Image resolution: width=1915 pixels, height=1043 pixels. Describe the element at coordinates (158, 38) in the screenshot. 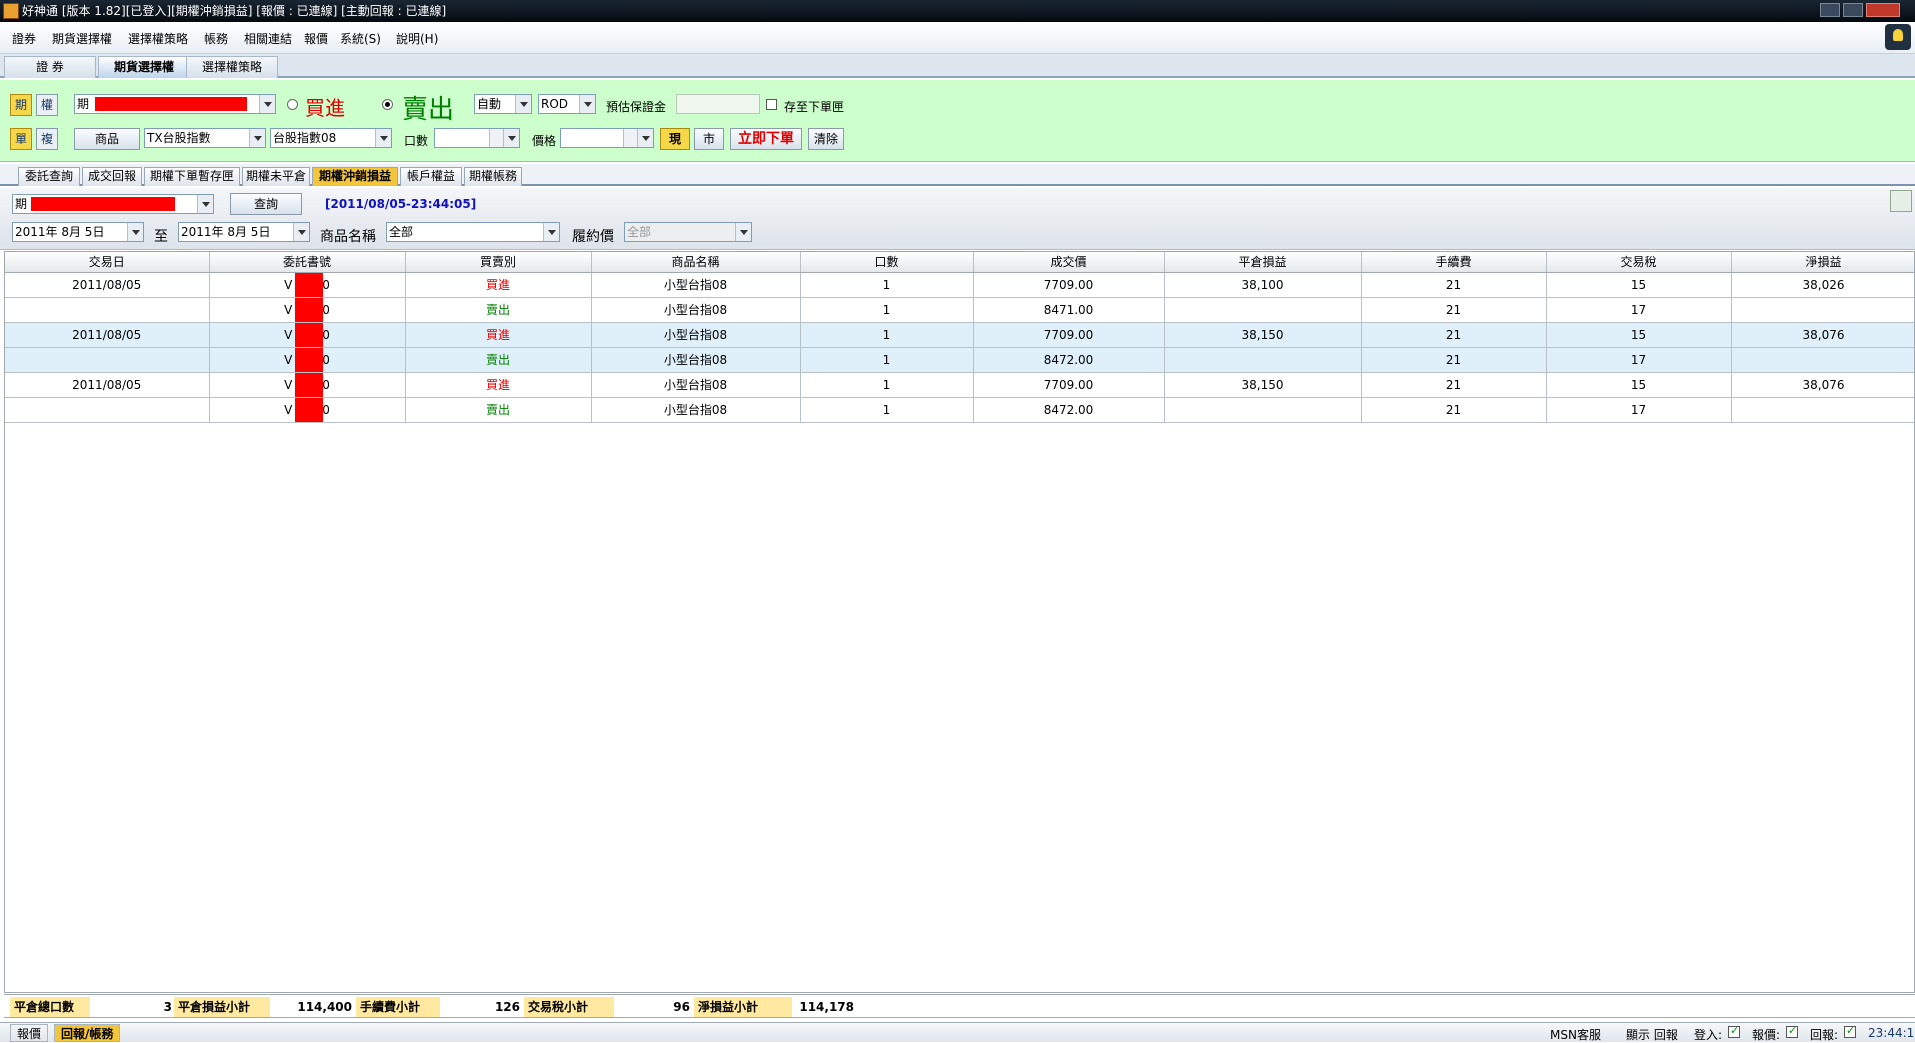

I see `menu-option-strategy: 選擇權策略` at that location.